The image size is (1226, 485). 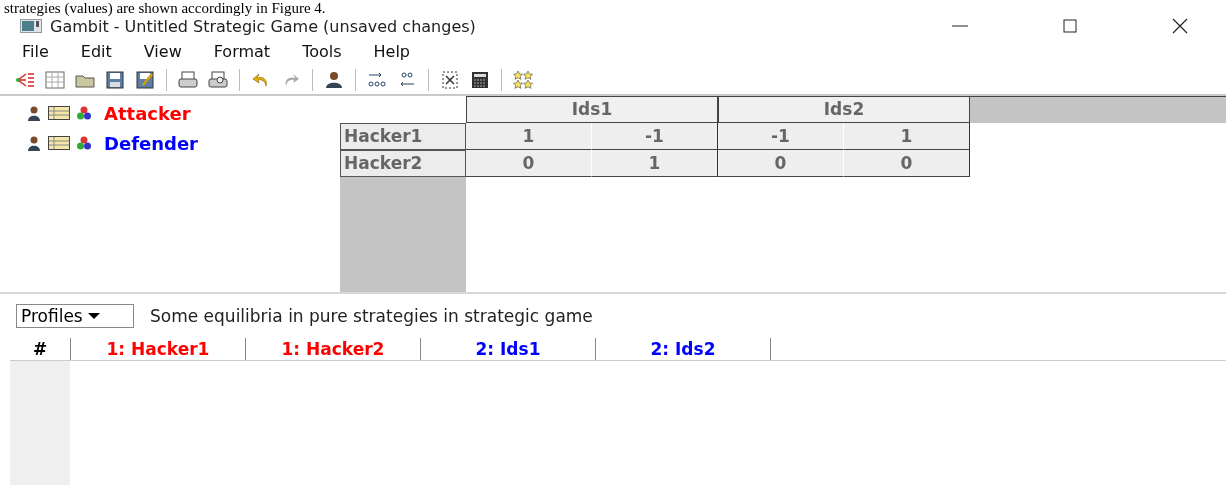 I want to click on stars-icon, so click(x=523, y=80).